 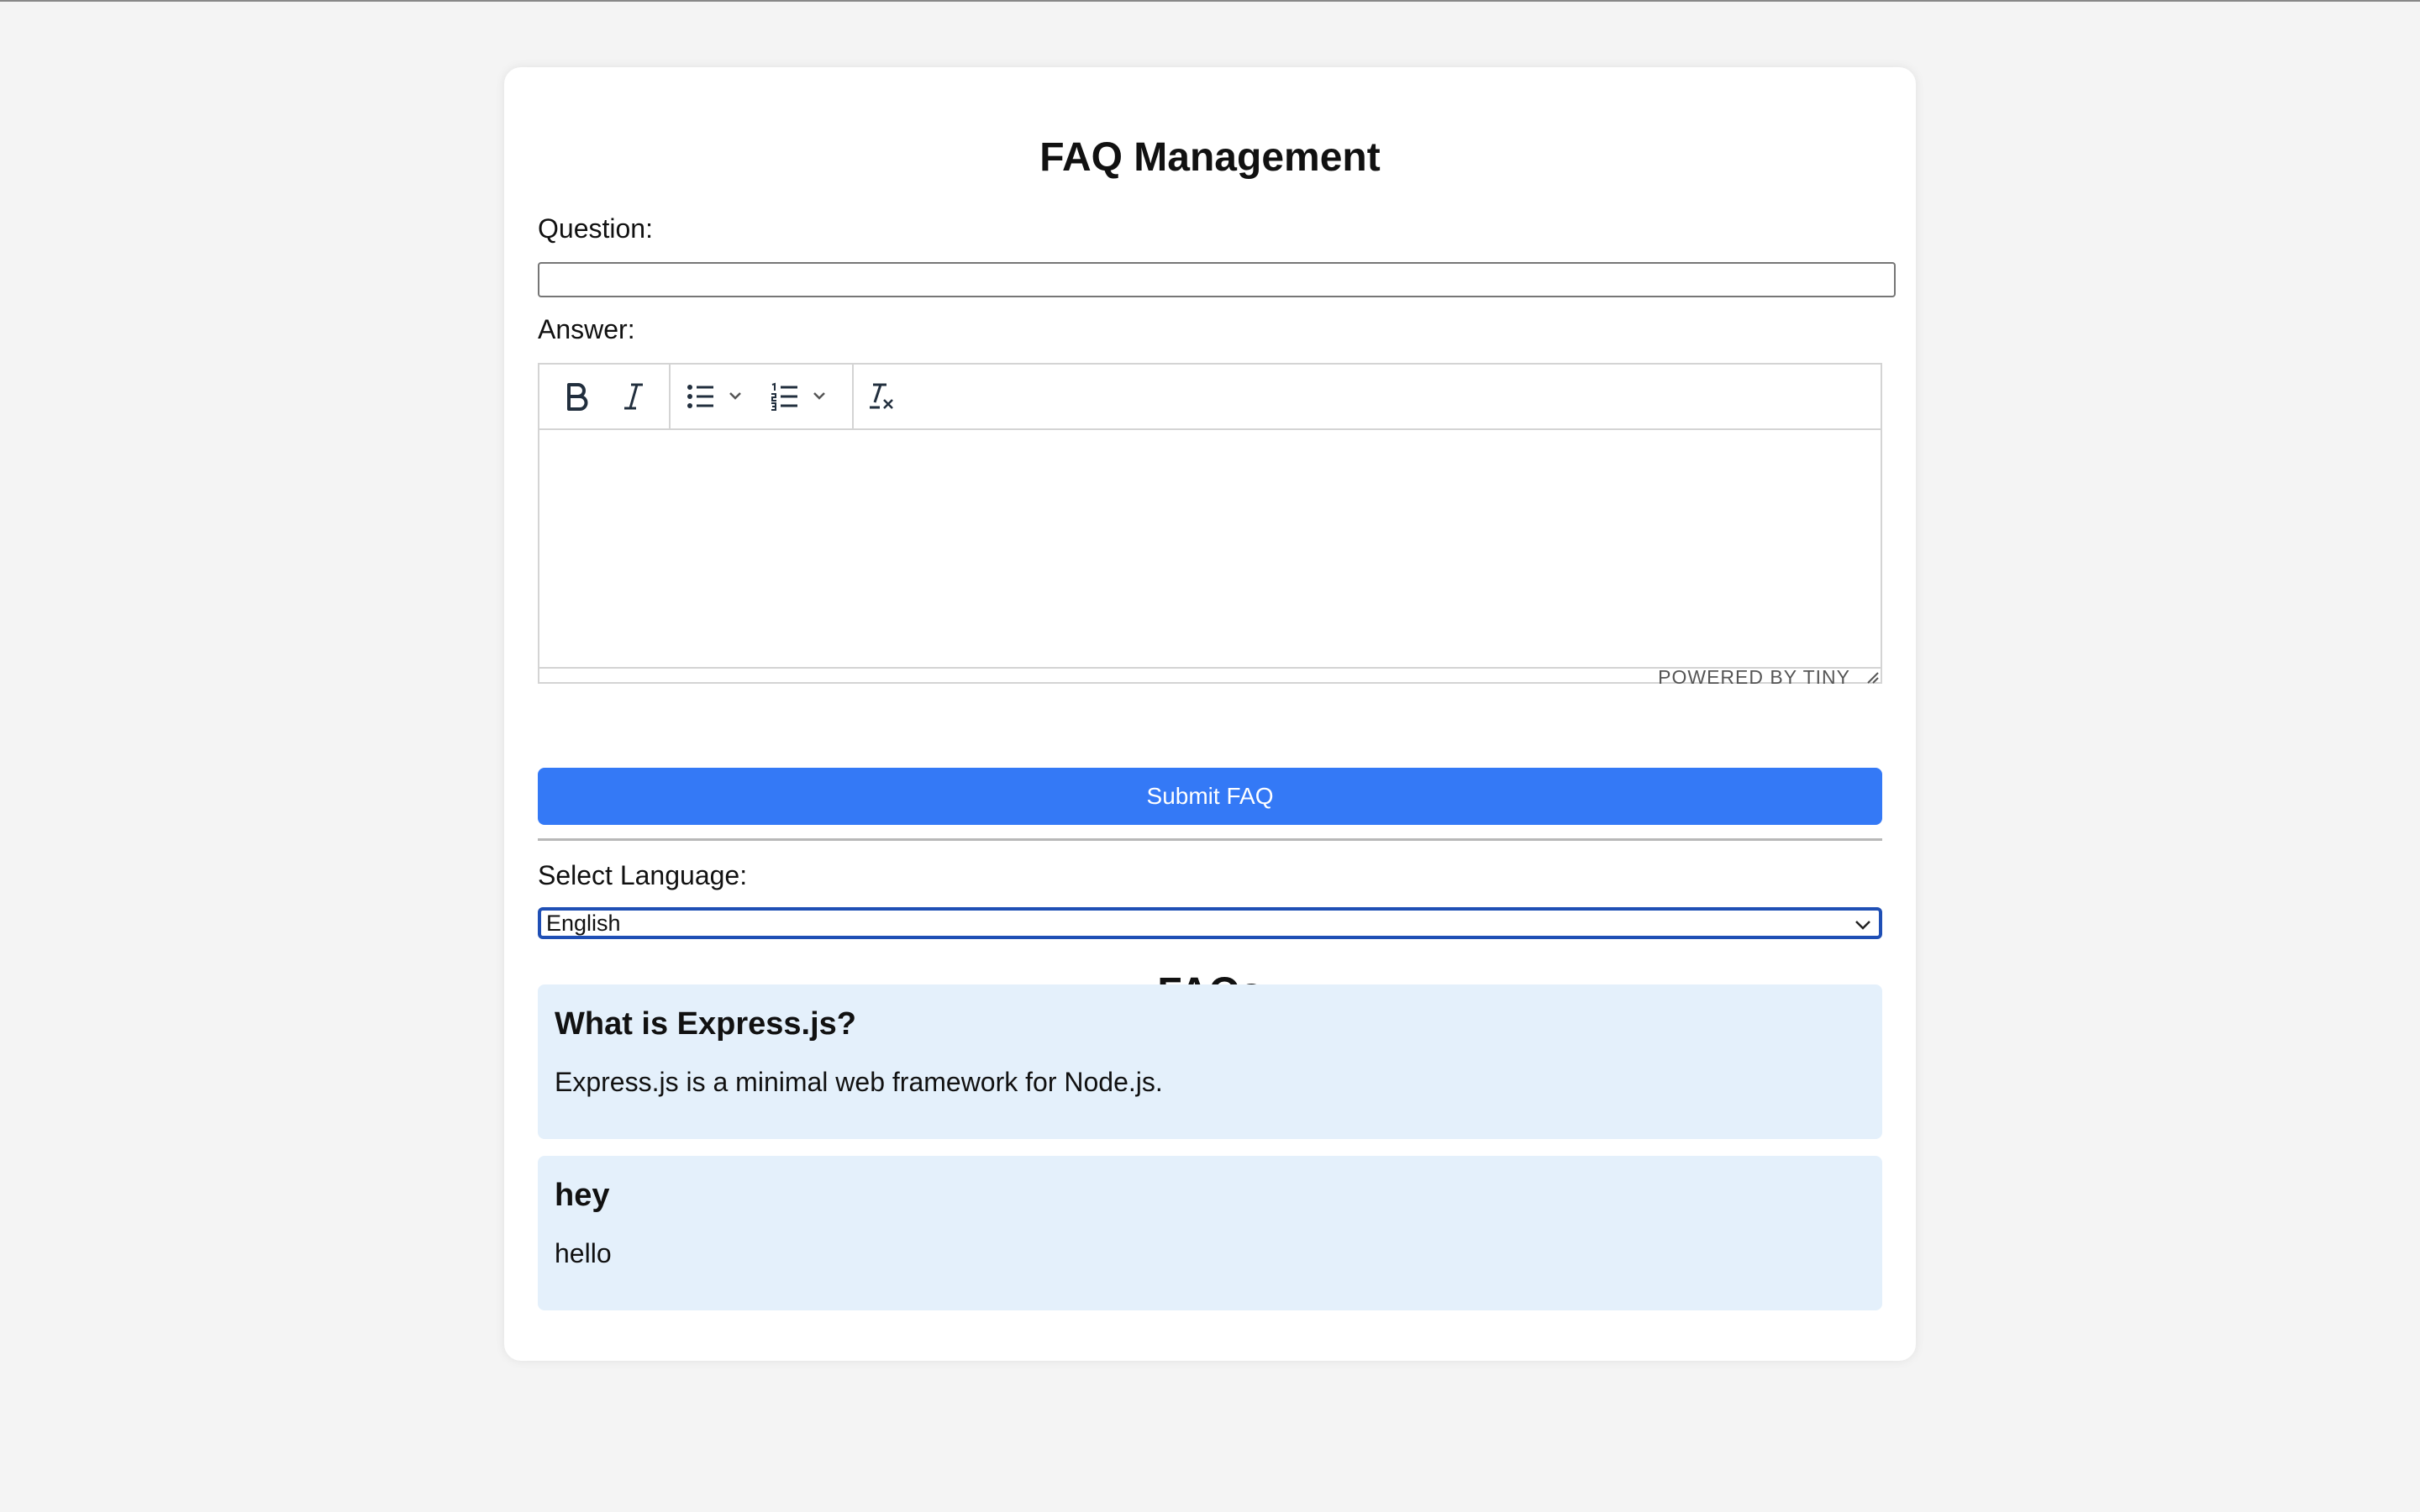 I want to click on question-label: Question:, so click(x=596, y=228).